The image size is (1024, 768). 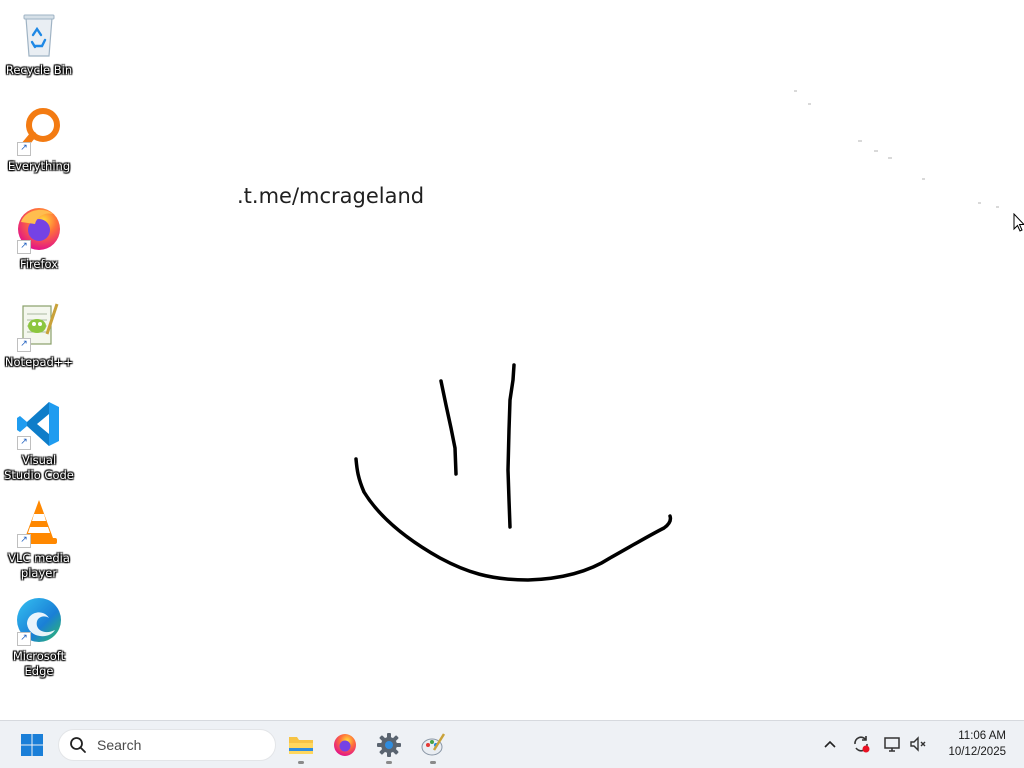 I want to click on search-icon, so click(x=78, y=745).